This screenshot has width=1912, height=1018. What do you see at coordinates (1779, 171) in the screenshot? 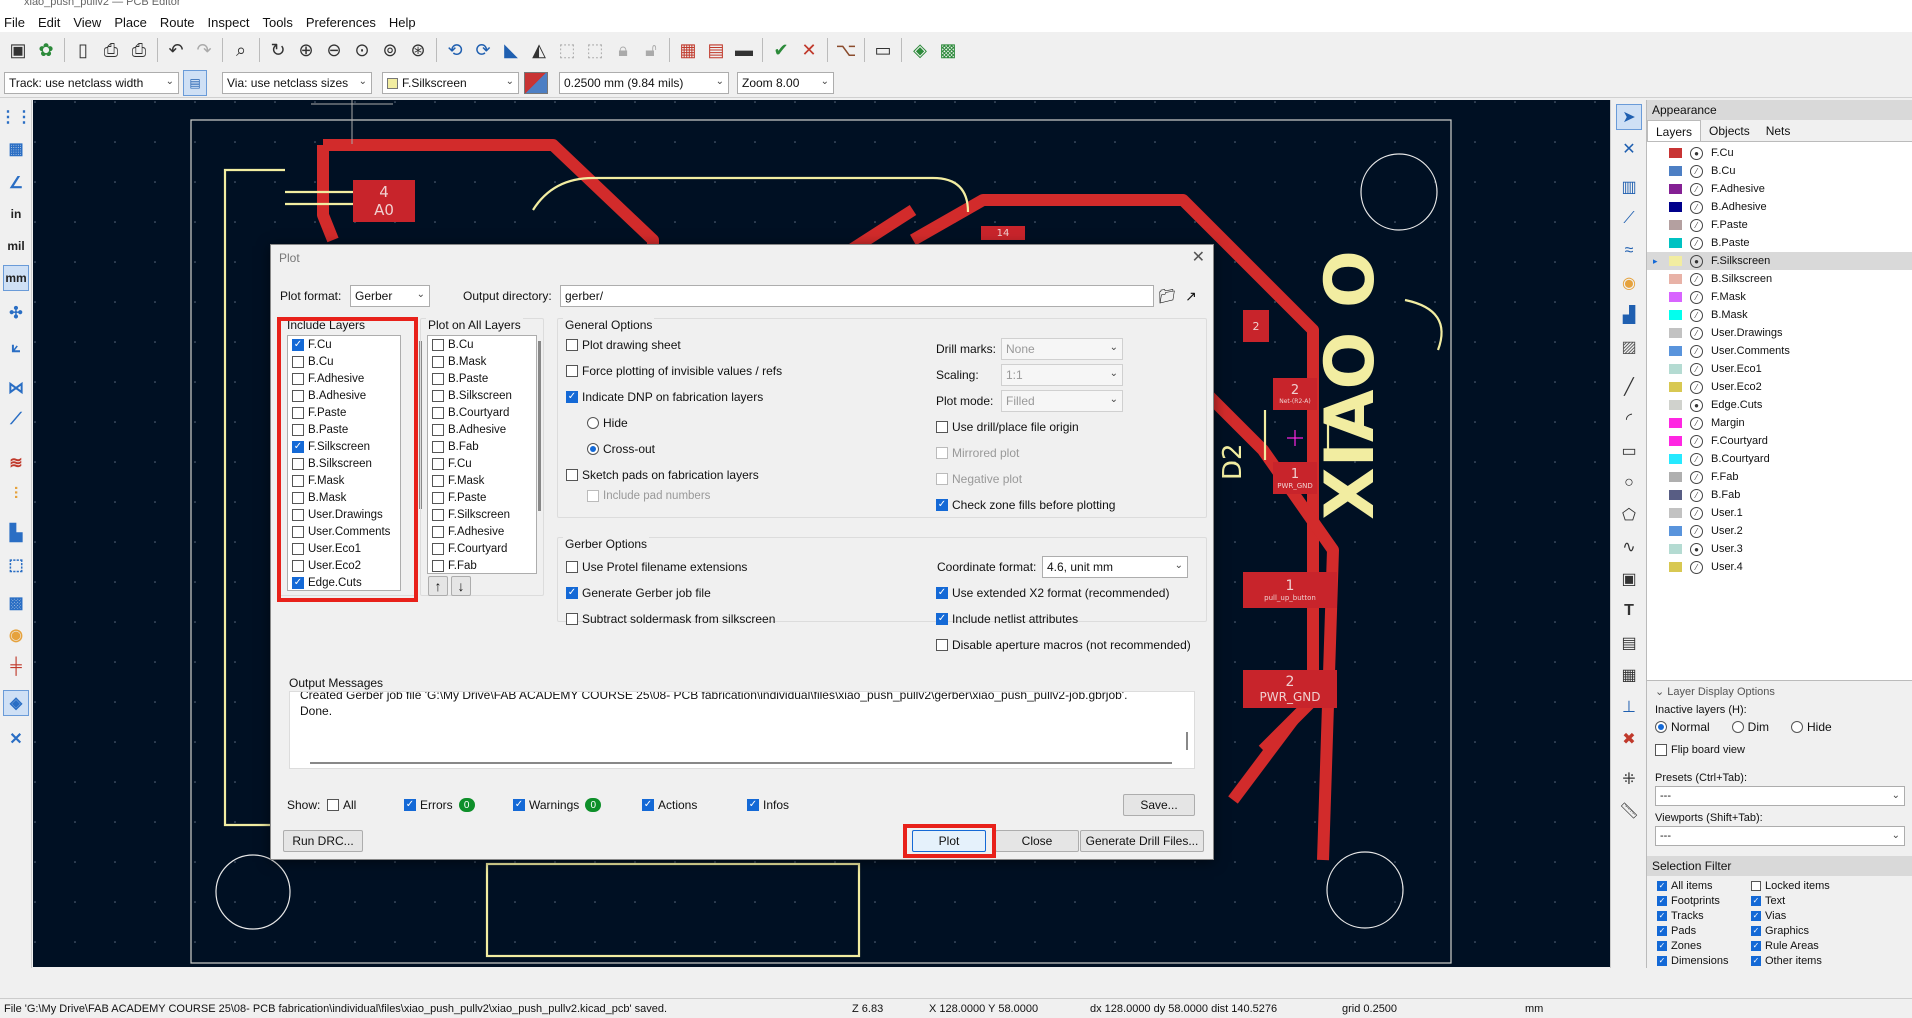
I see `layer-row-b-cu: ⁄ B.Cu` at bounding box center [1779, 171].